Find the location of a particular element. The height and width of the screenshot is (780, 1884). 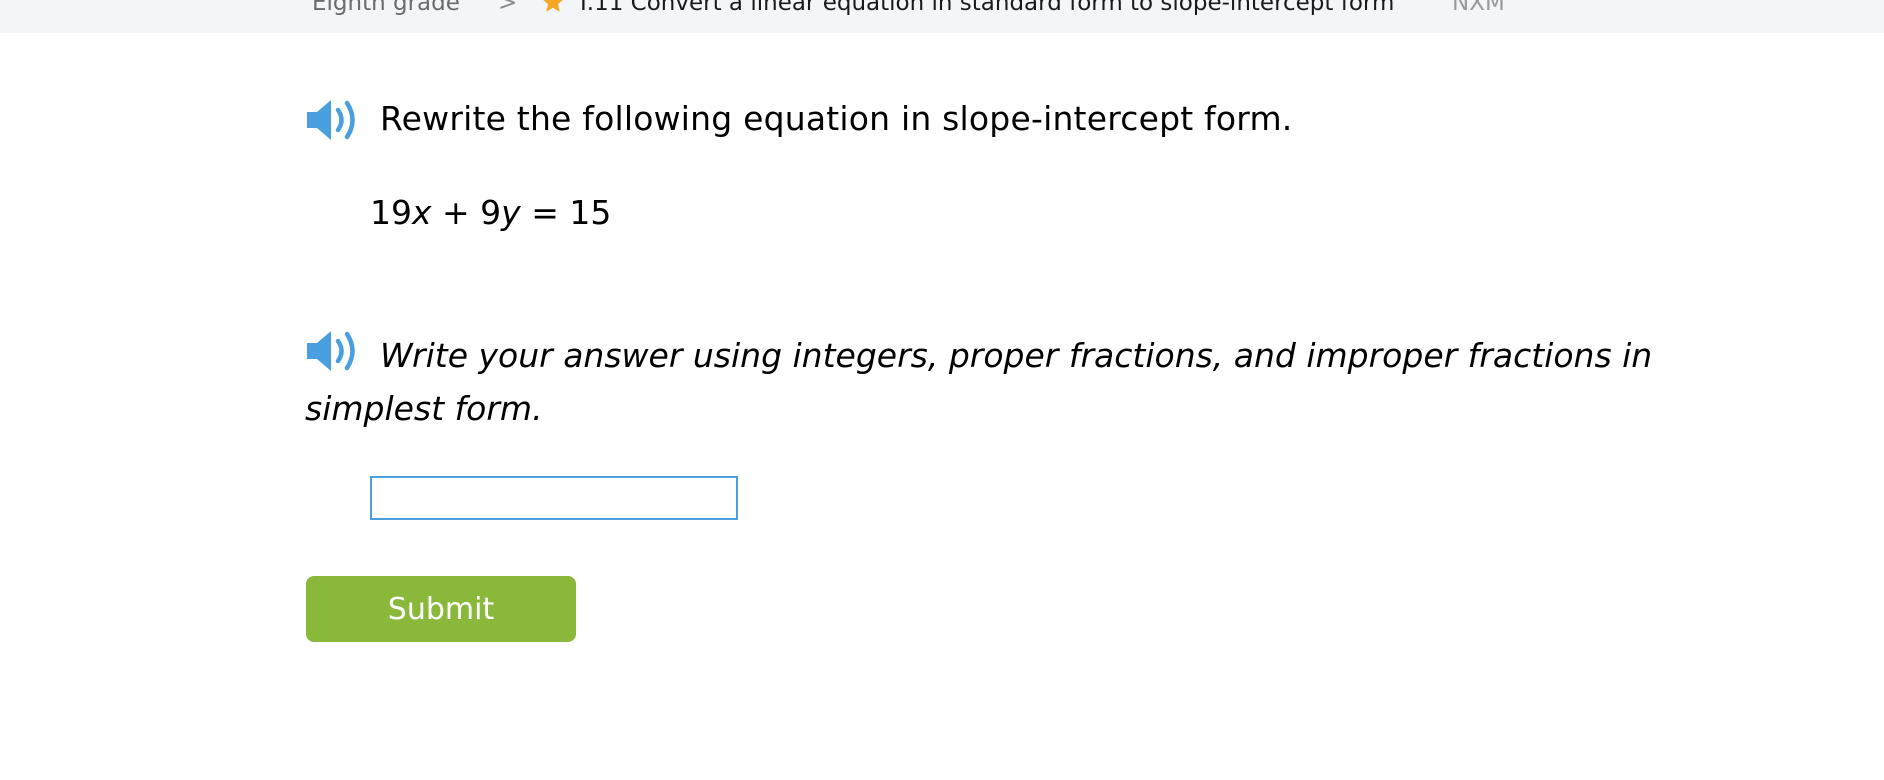

right-hand-side: 15 is located at coordinates (590, 212).